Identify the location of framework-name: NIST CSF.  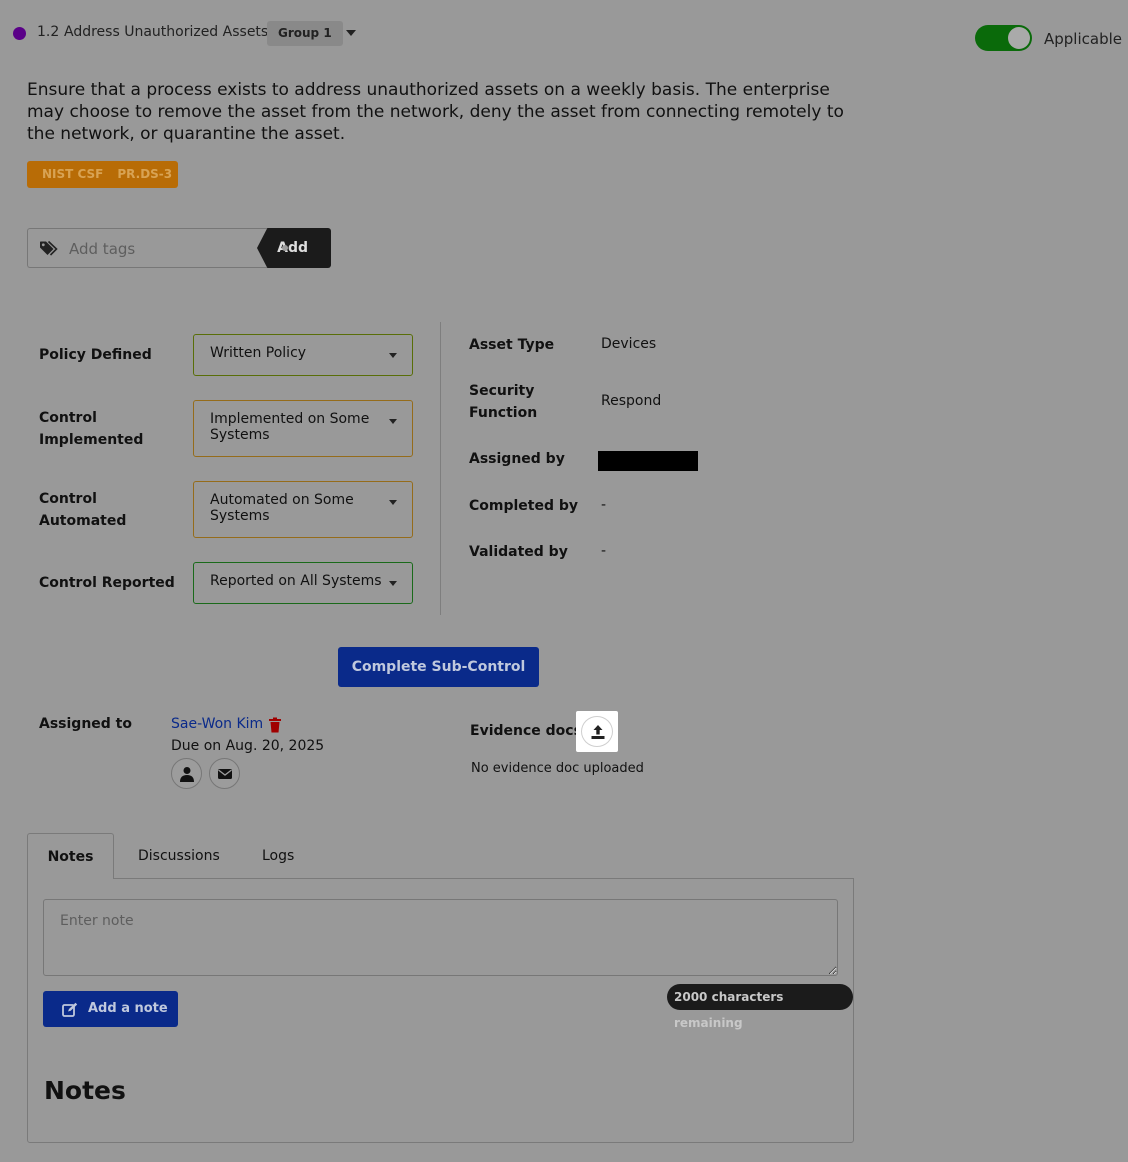
(73, 174).